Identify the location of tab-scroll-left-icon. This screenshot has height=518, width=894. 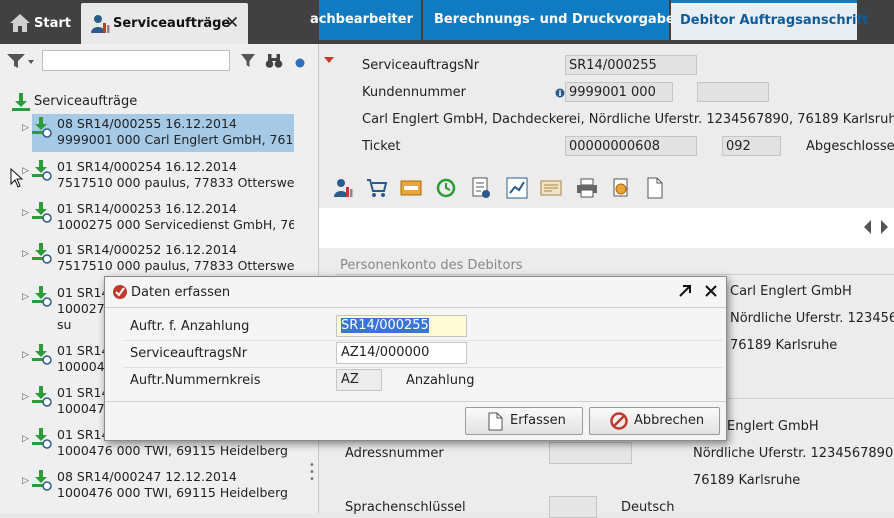
(868, 229).